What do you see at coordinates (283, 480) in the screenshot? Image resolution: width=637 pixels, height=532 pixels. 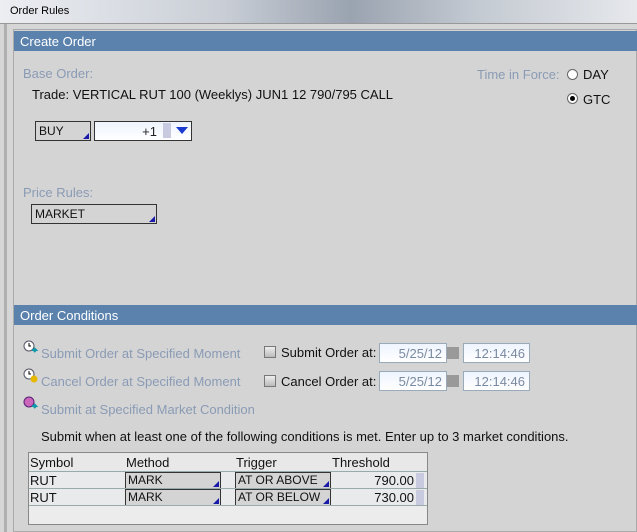 I see `trigger-dropdown: AT OR ABOVE` at bounding box center [283, 480].